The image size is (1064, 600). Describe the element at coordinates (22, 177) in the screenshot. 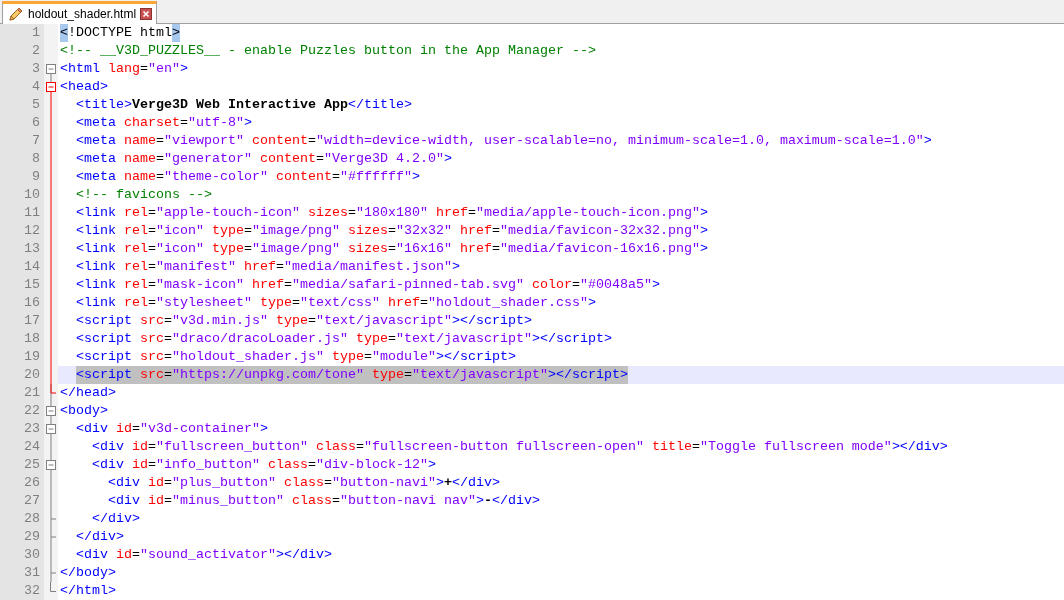

I see `line-number: 9` at that location.